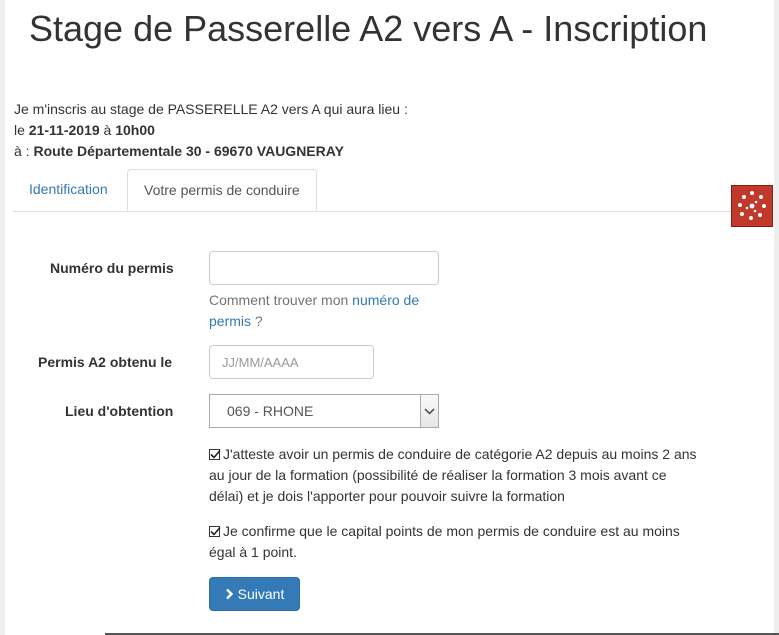  I want to click on place-prefix: à :, so click(24, 151).